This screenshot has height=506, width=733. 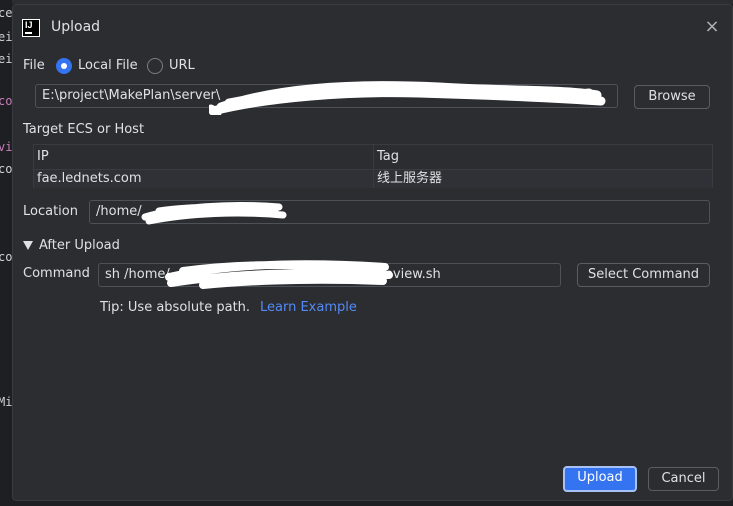 What do you see at coordinates (108, 65) in the screenshot?
I see `local-file-label: Local File` at bounding box center [108, 65].